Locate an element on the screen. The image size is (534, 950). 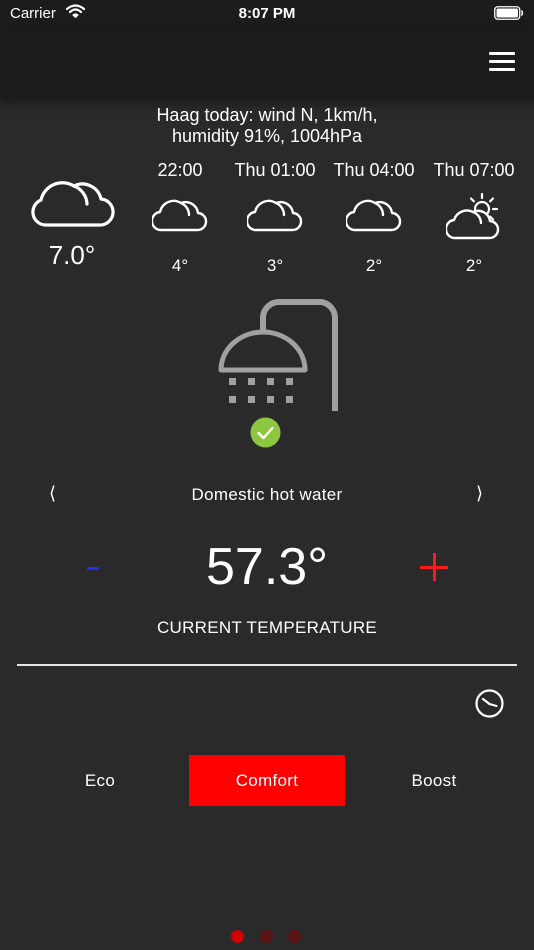
hamburger-menu-icon is located at coordinates (502, 63).